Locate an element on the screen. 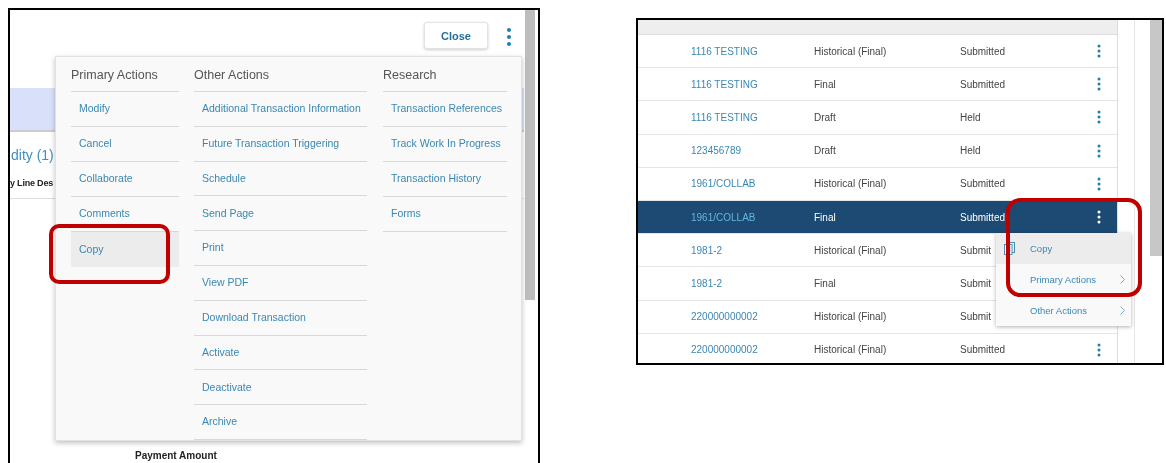 The height and width of the screenshot is (463, 1166). menu-item: Transaction History is located at coordinates (445, 179).